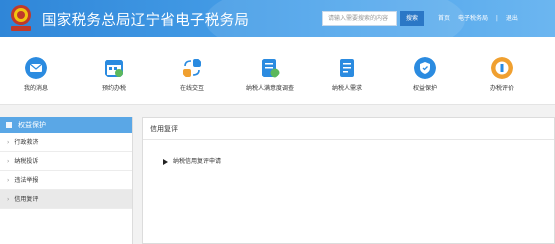 This screenshot has height=244, width=555. I want to click on nav-rights-protection: 权益保护, so click(425, 74).